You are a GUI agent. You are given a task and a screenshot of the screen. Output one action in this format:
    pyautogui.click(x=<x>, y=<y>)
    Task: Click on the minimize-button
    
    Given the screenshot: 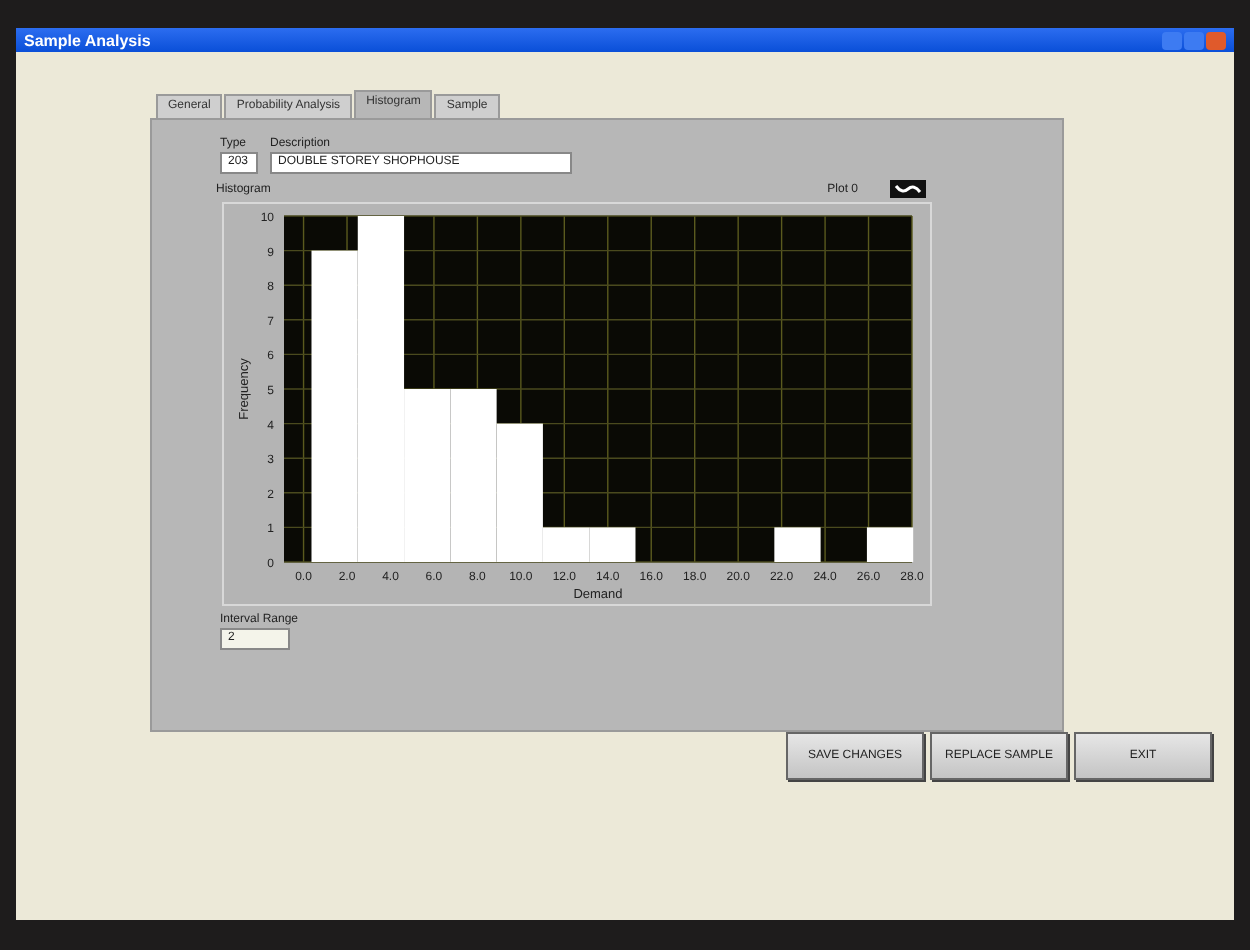 What is the action you would take?
    pyautogui.click(x=1172, y=40)
    